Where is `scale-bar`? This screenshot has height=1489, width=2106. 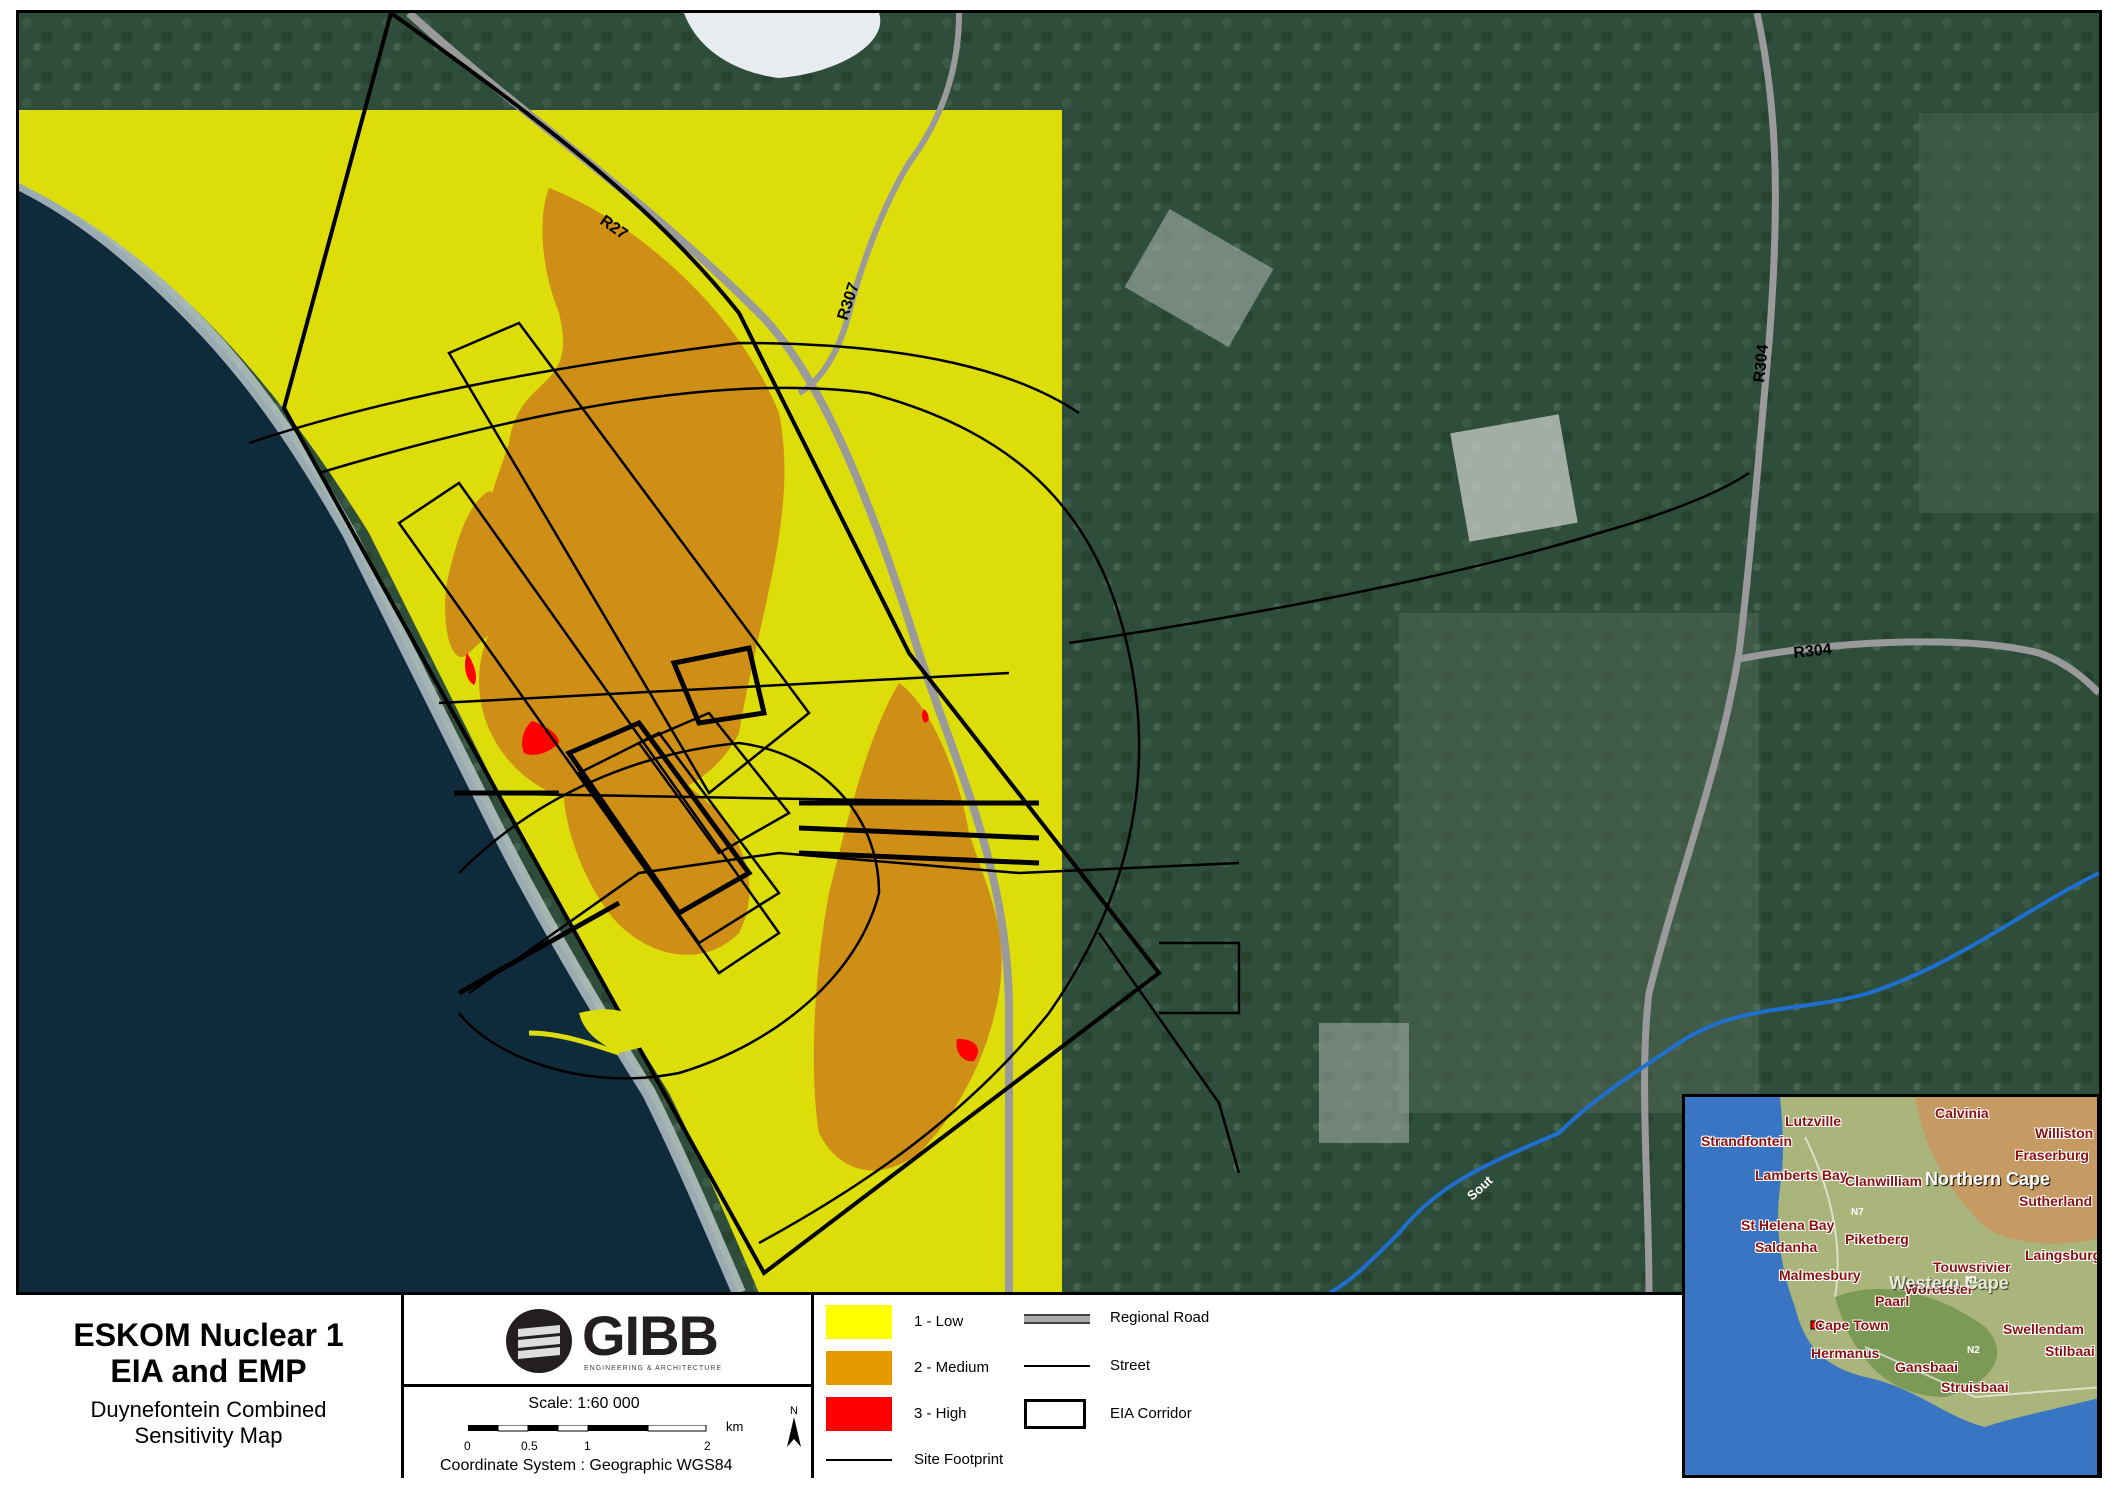
scale-bar is located at coordinates (587, 1428).